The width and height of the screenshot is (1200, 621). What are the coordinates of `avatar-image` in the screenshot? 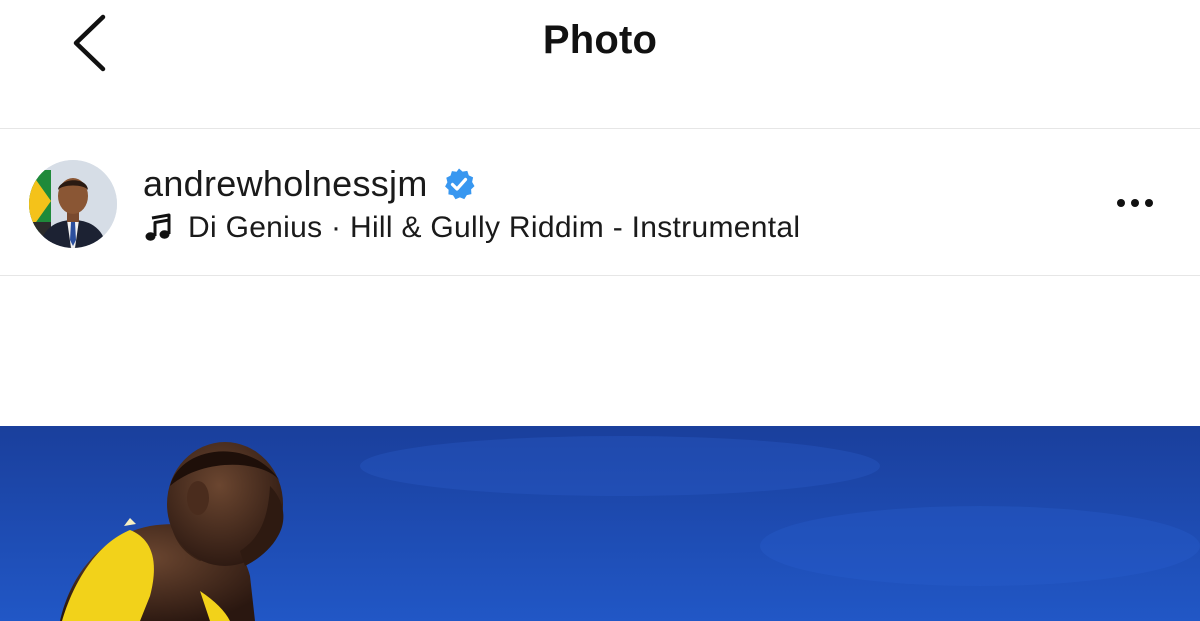 It's located at (73, 204).